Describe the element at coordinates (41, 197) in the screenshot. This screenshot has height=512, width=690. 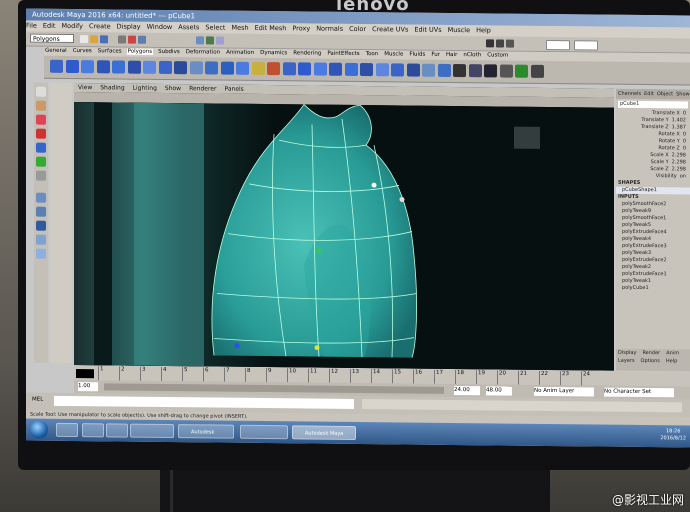
I see `single-view-icon` at that location.